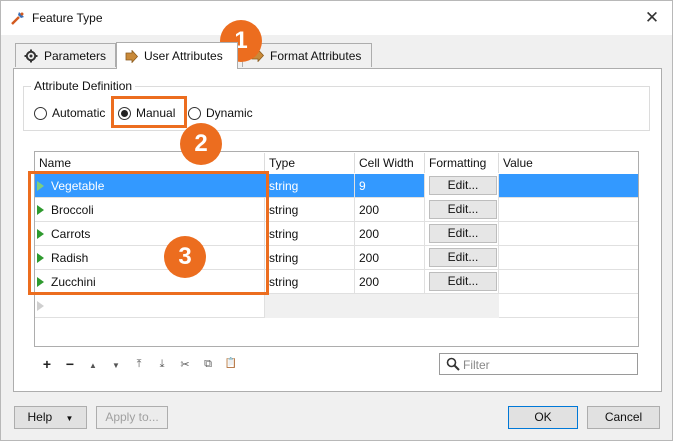 The width and height of the screenshot is (673, 441). What do you see at coordinates (453, 364) in the screenshot?
I see `search-icon` at bounding box center [453, 364].